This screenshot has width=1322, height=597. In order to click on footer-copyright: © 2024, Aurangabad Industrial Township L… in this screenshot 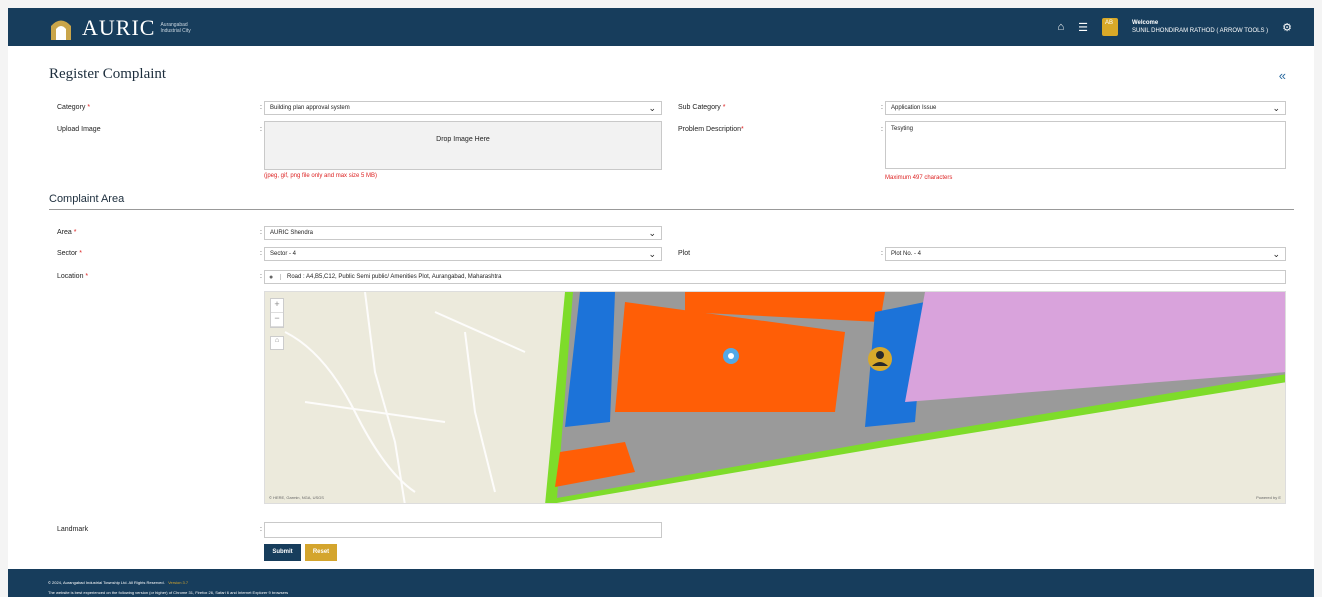, I will do `click(106, 582)`.